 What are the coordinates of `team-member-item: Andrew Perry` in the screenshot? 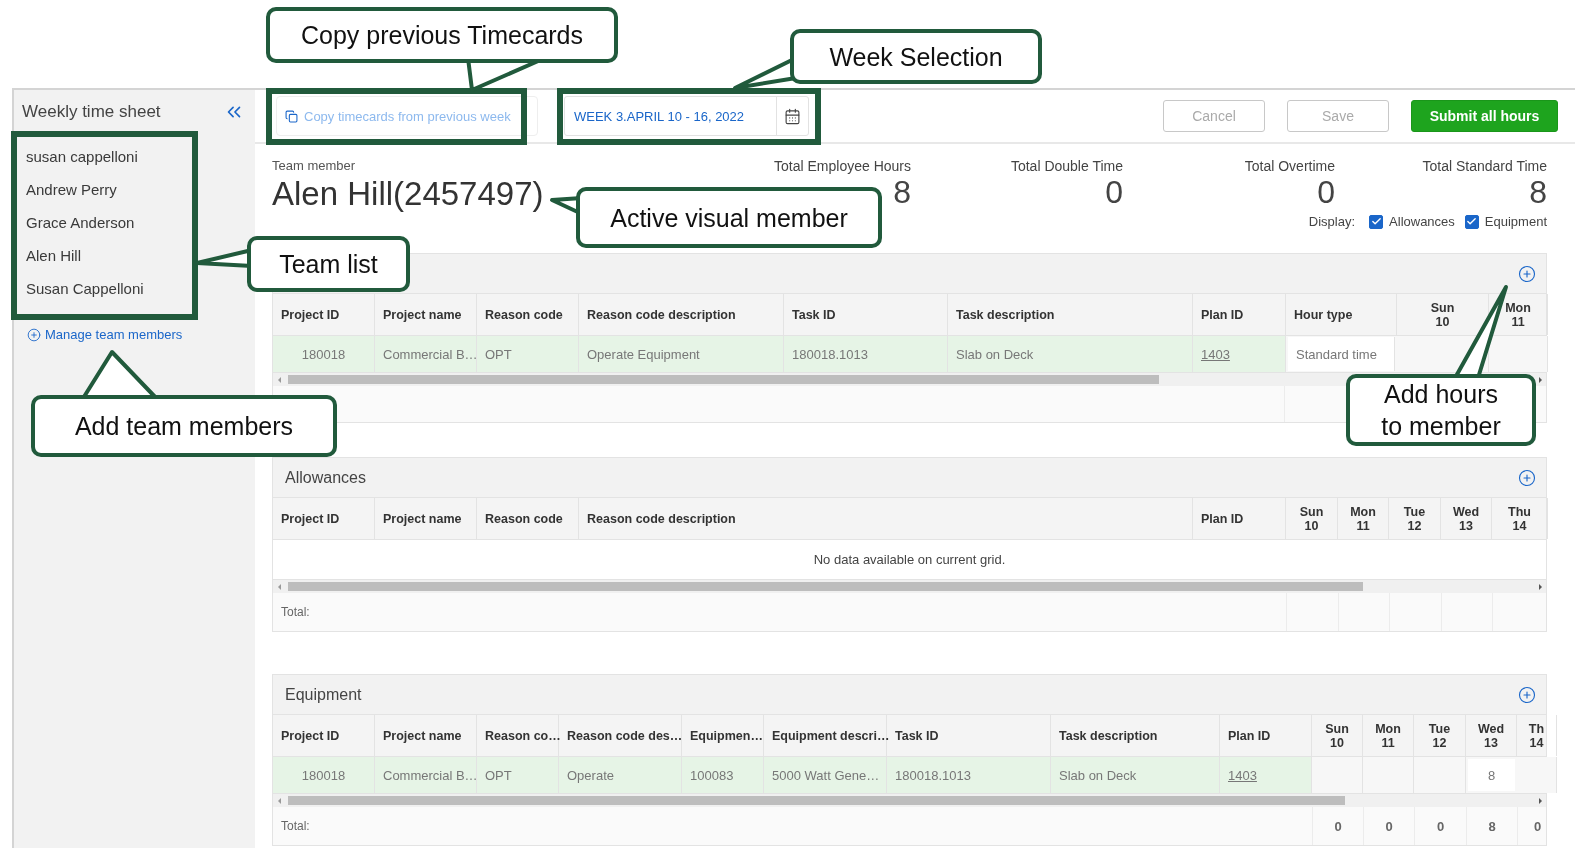 It's located at (71, 189).